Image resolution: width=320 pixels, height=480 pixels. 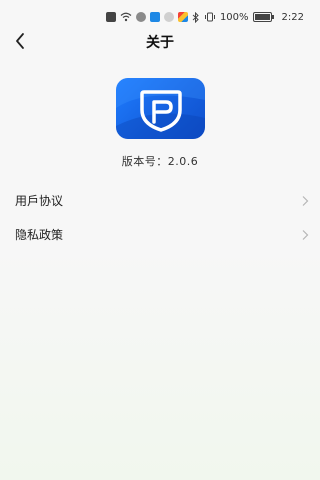 I want to click on menu-item-label: 用戶协议, so click(x=39, y=201).